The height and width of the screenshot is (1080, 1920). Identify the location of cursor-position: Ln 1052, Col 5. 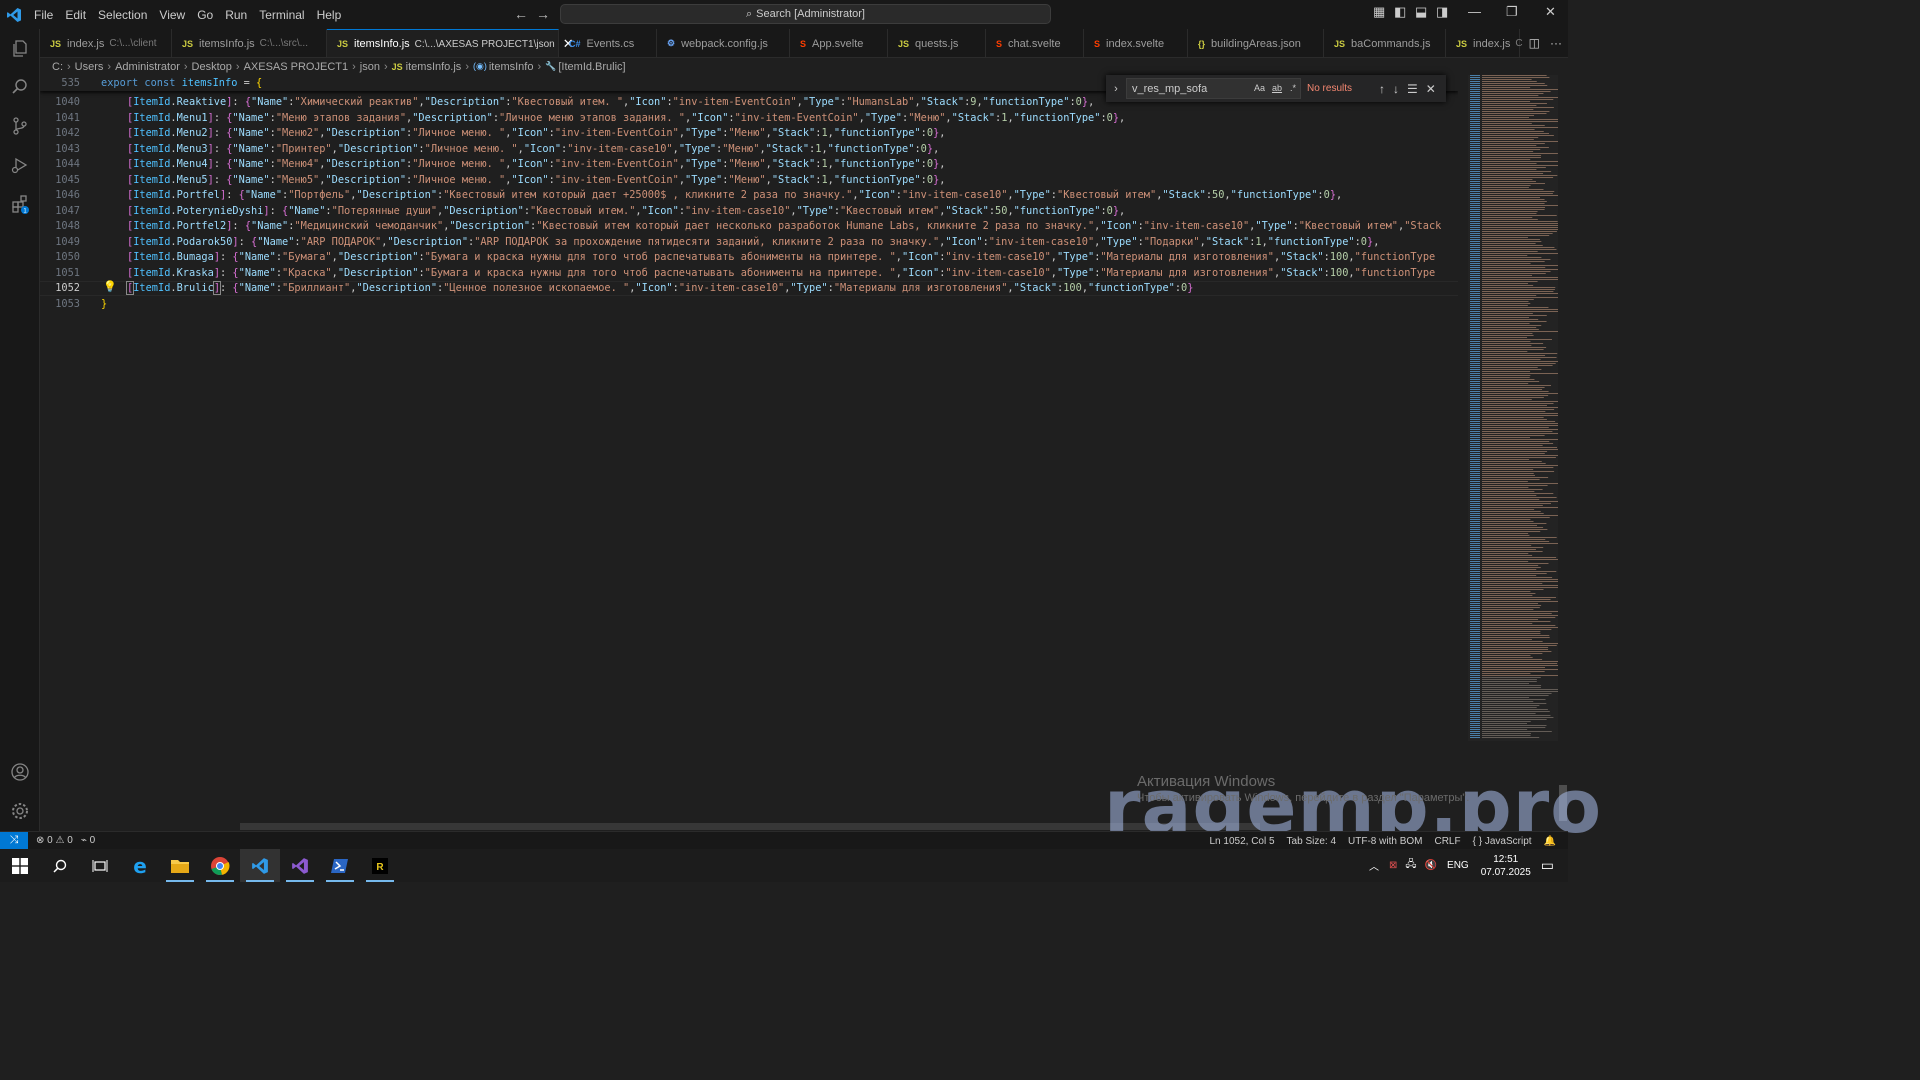
(1241, 841).